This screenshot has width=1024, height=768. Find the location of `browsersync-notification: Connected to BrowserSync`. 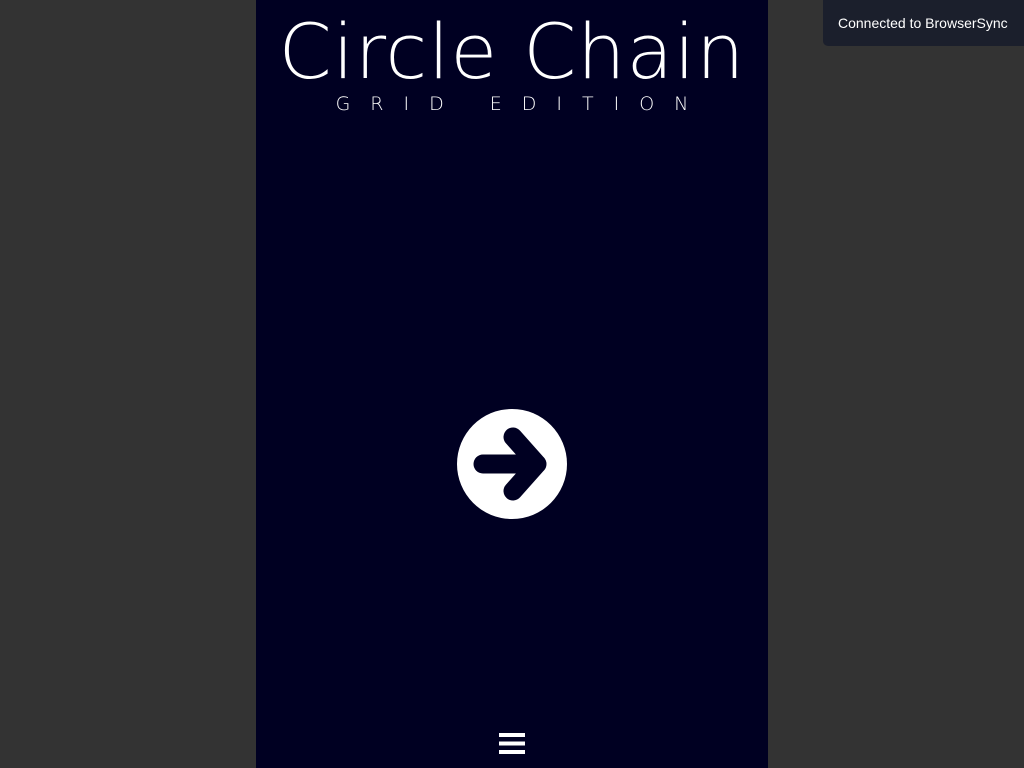

browsersync-notification: Connected to BrowserSync is located at coordinates (923, 23).